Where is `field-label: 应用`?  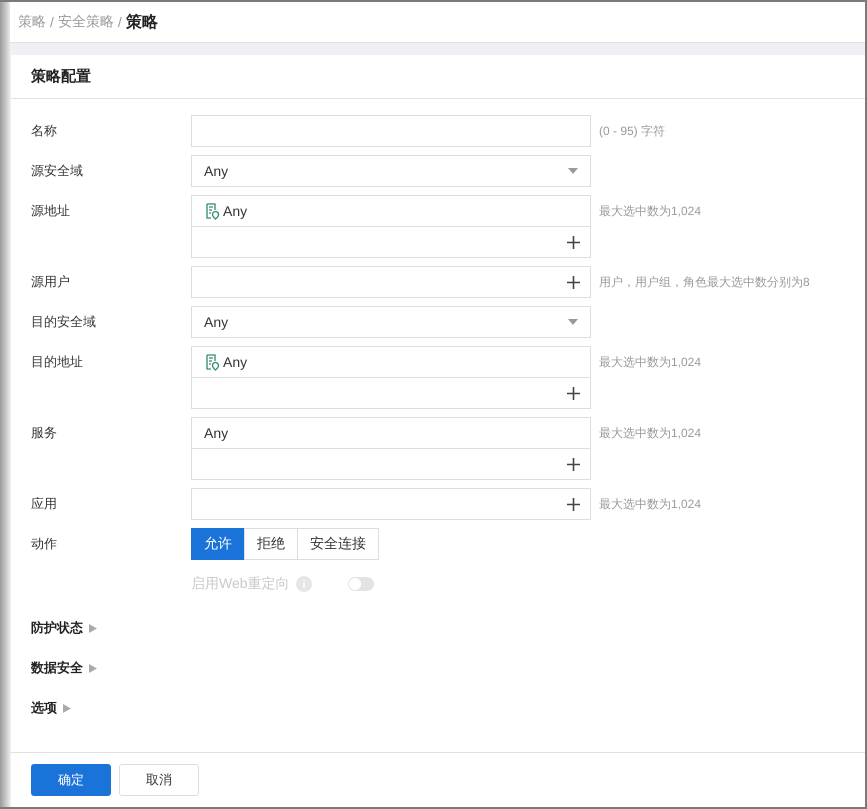
field-label: 应用 is located at coordinates (44, 504).